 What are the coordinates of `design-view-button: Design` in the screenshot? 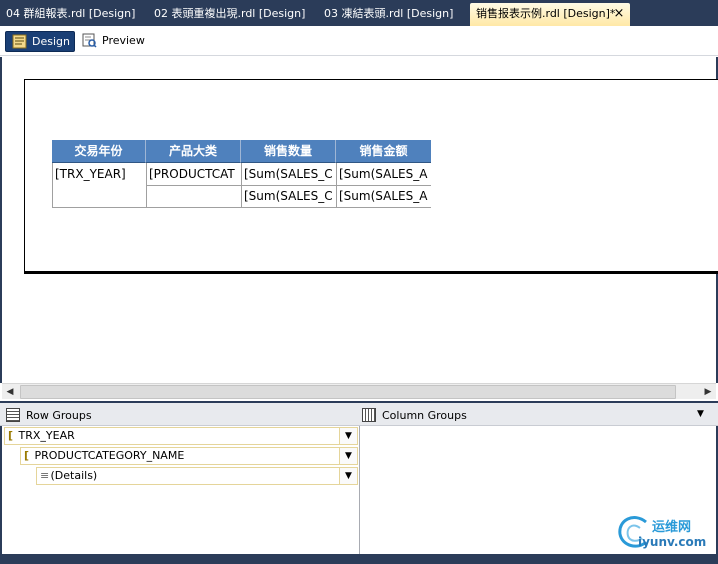 It's located at (40, 41).